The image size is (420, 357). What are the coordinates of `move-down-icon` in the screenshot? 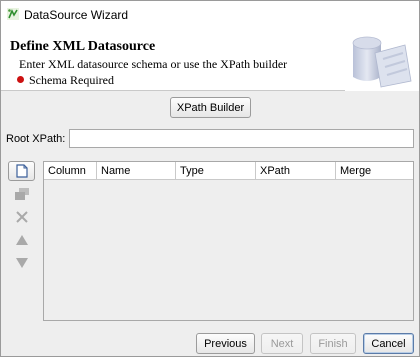 It's located at (21, 263).